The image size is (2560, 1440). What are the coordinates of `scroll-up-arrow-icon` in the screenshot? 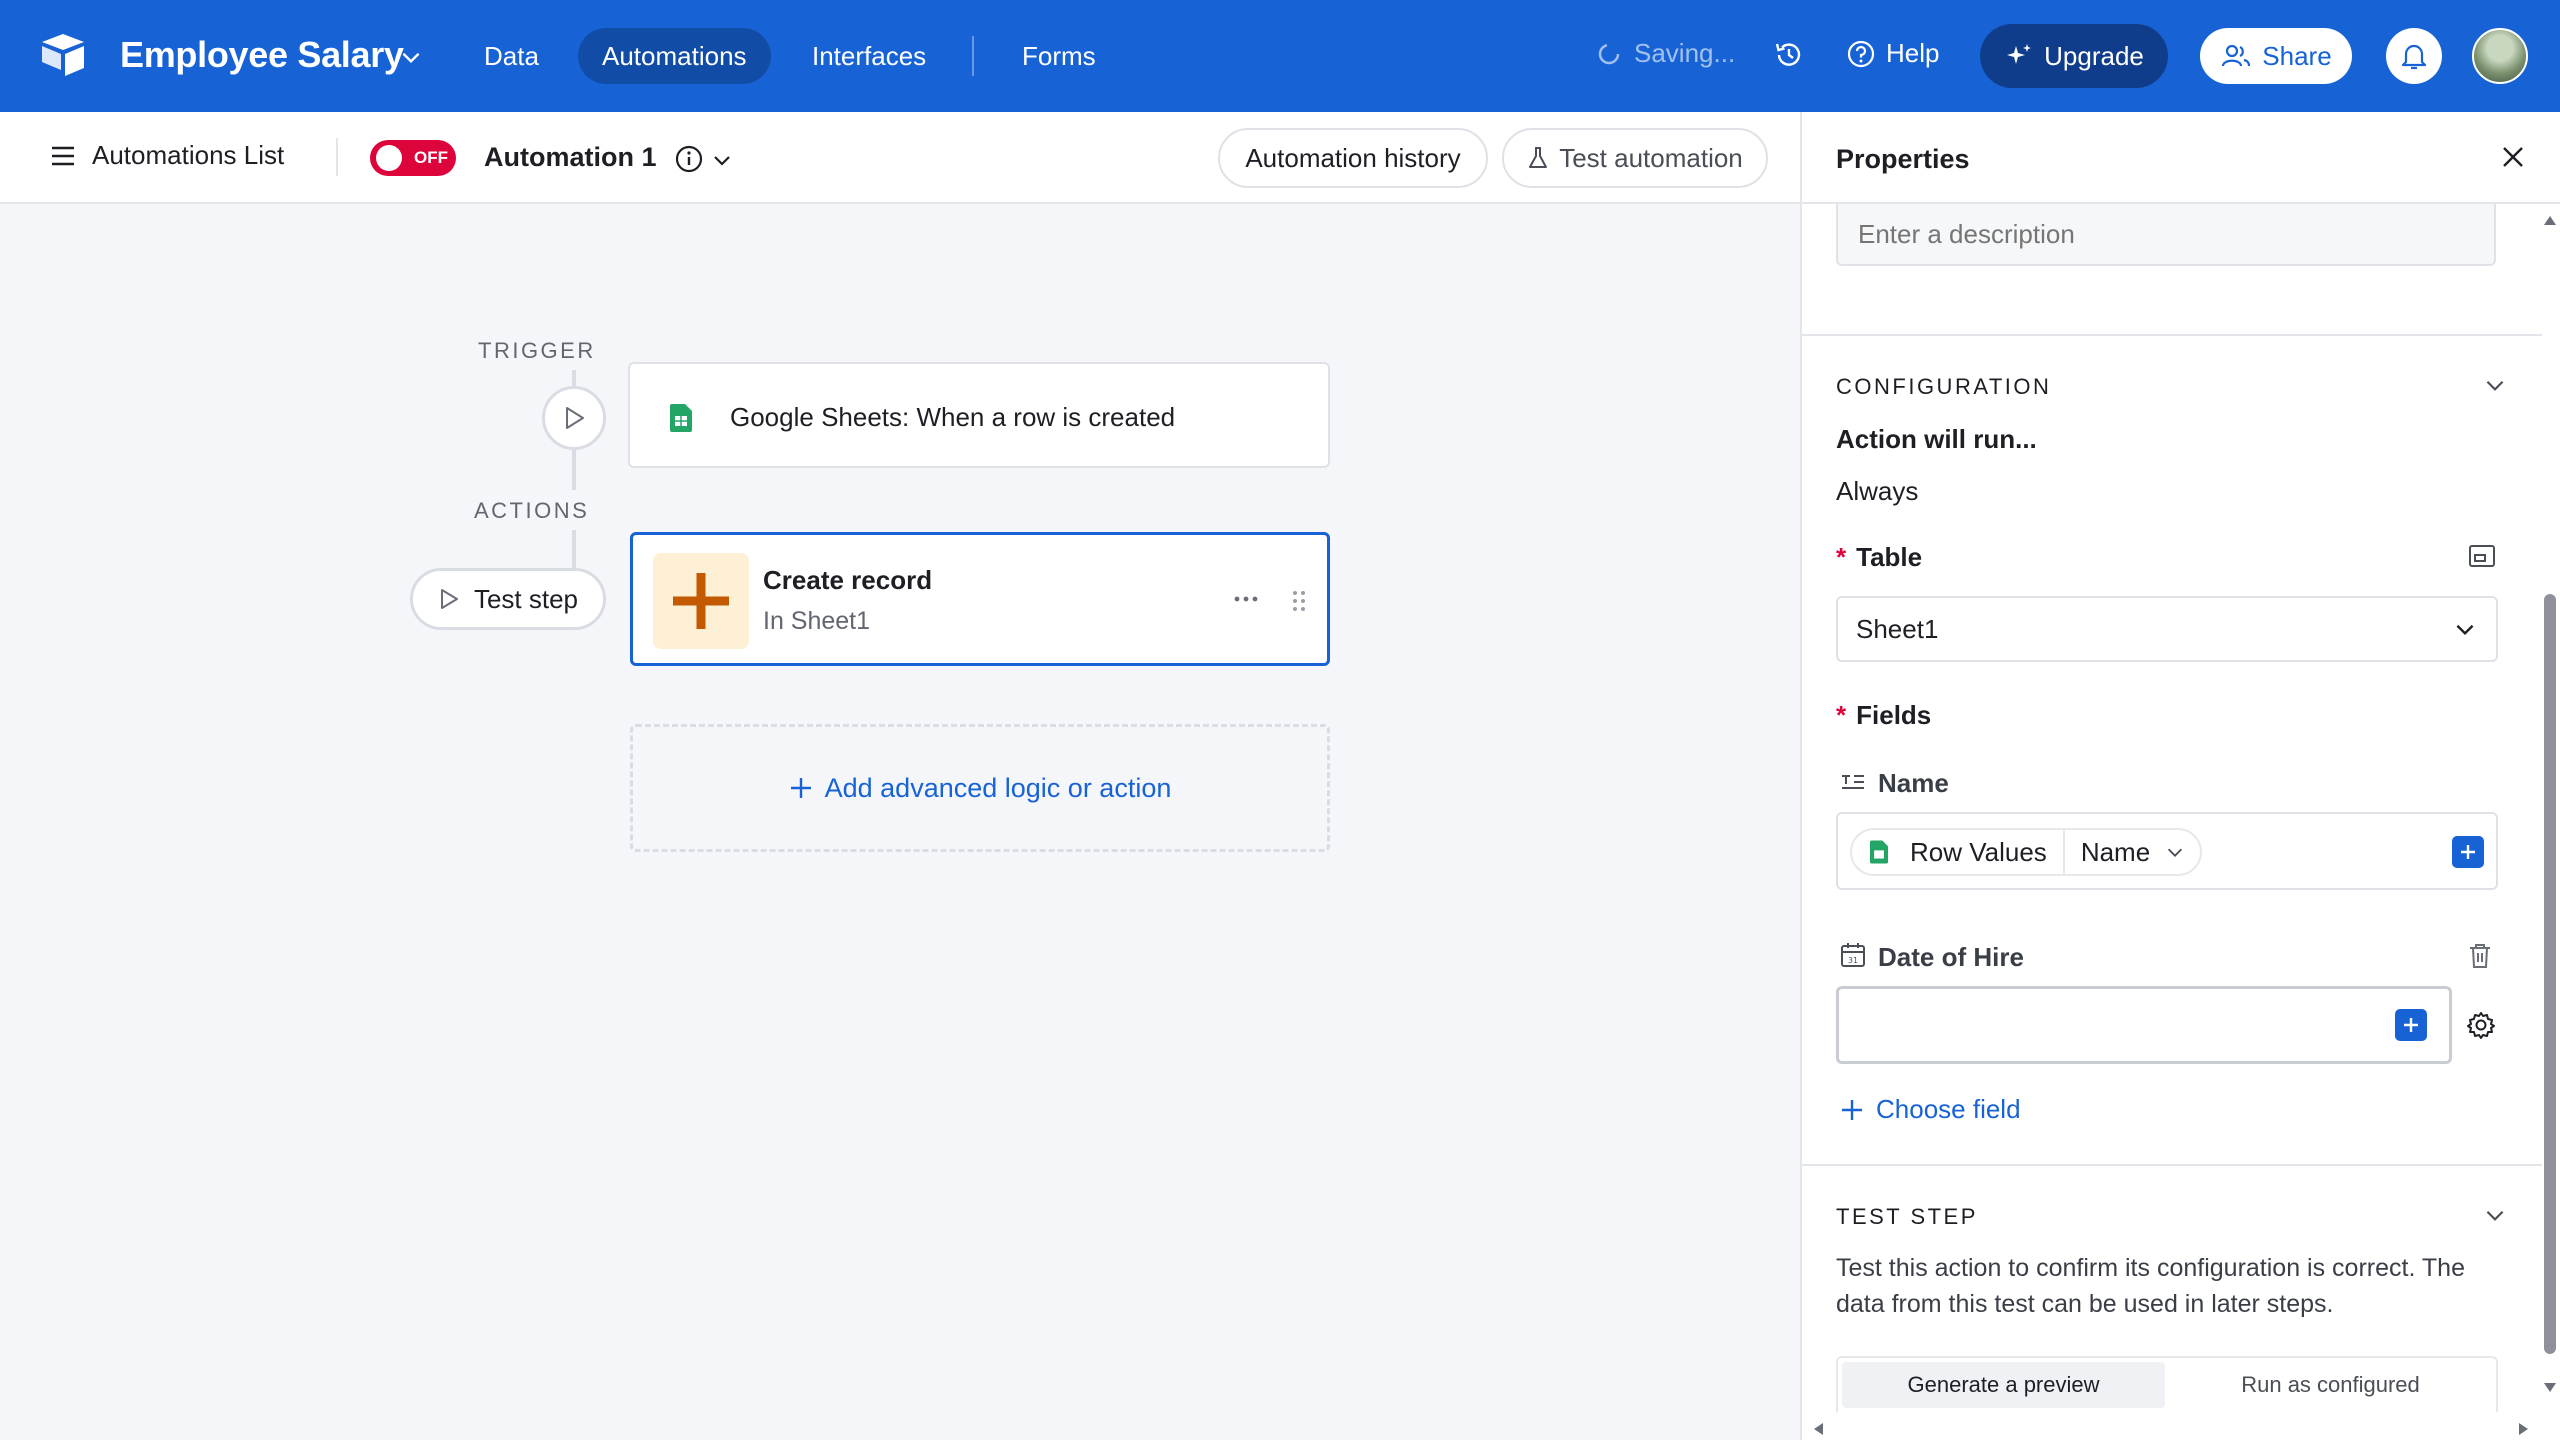 It's located at (2550, 220).